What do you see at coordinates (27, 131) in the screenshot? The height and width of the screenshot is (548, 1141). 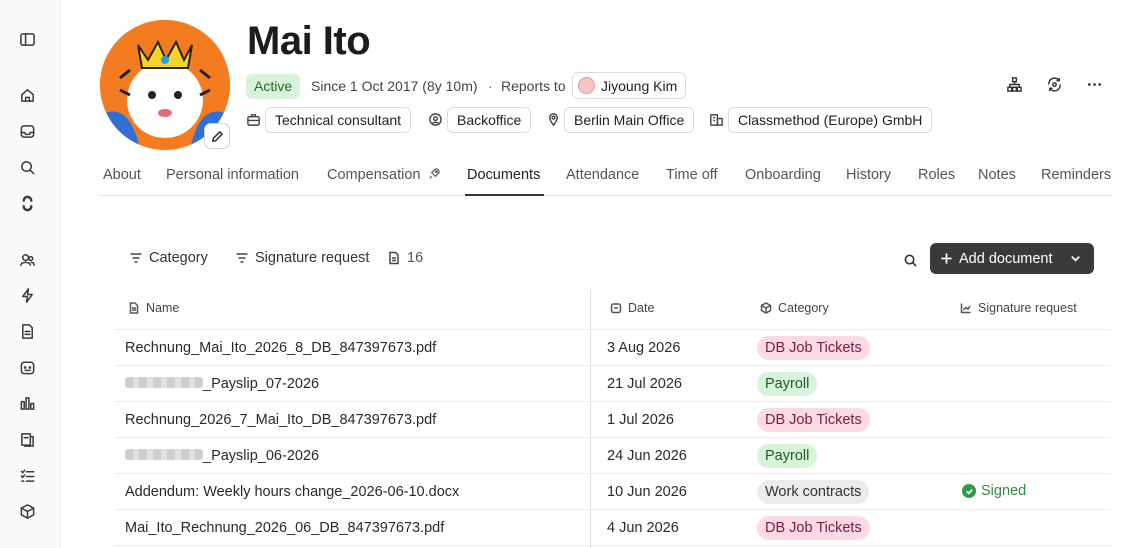 I see `inbox-icon` at bounding box center [27, 131].